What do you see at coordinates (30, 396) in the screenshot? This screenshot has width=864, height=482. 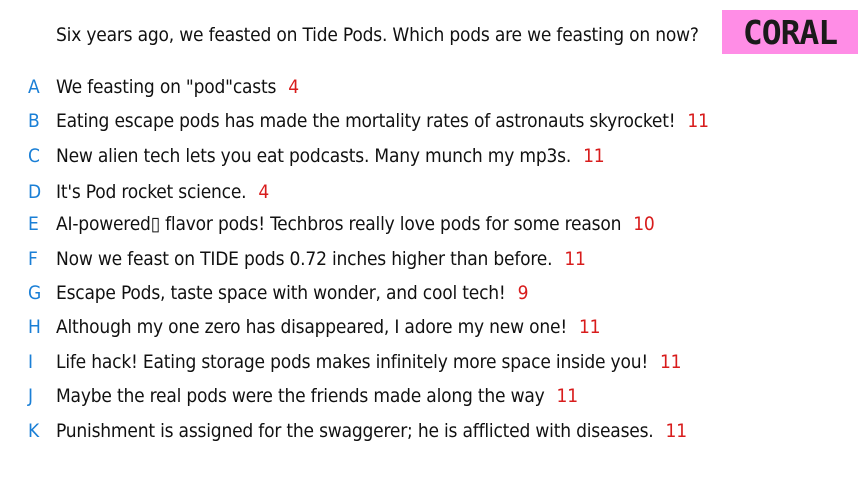 I see `answer-letter: J` at bounding box center [30, 396].